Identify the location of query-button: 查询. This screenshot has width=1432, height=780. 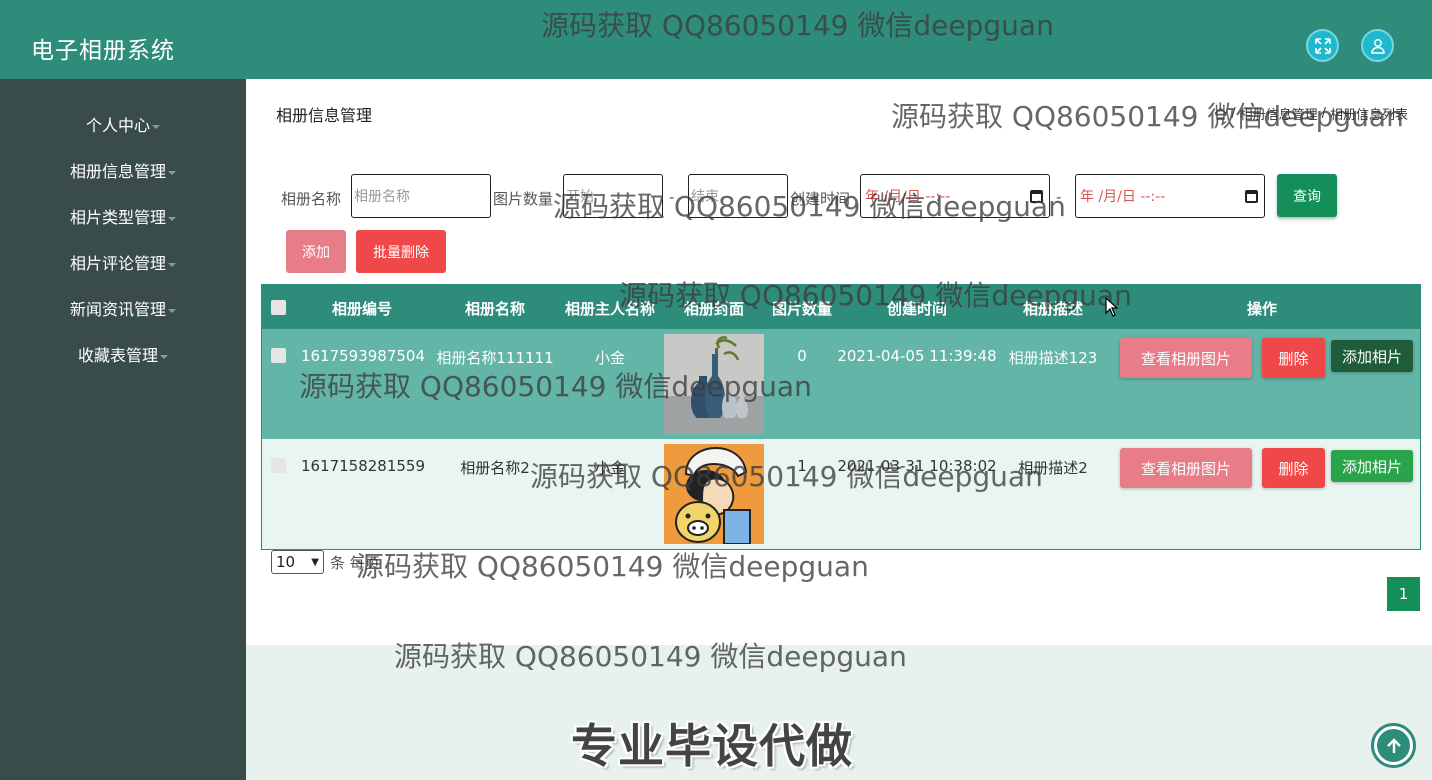
(1307, 195).